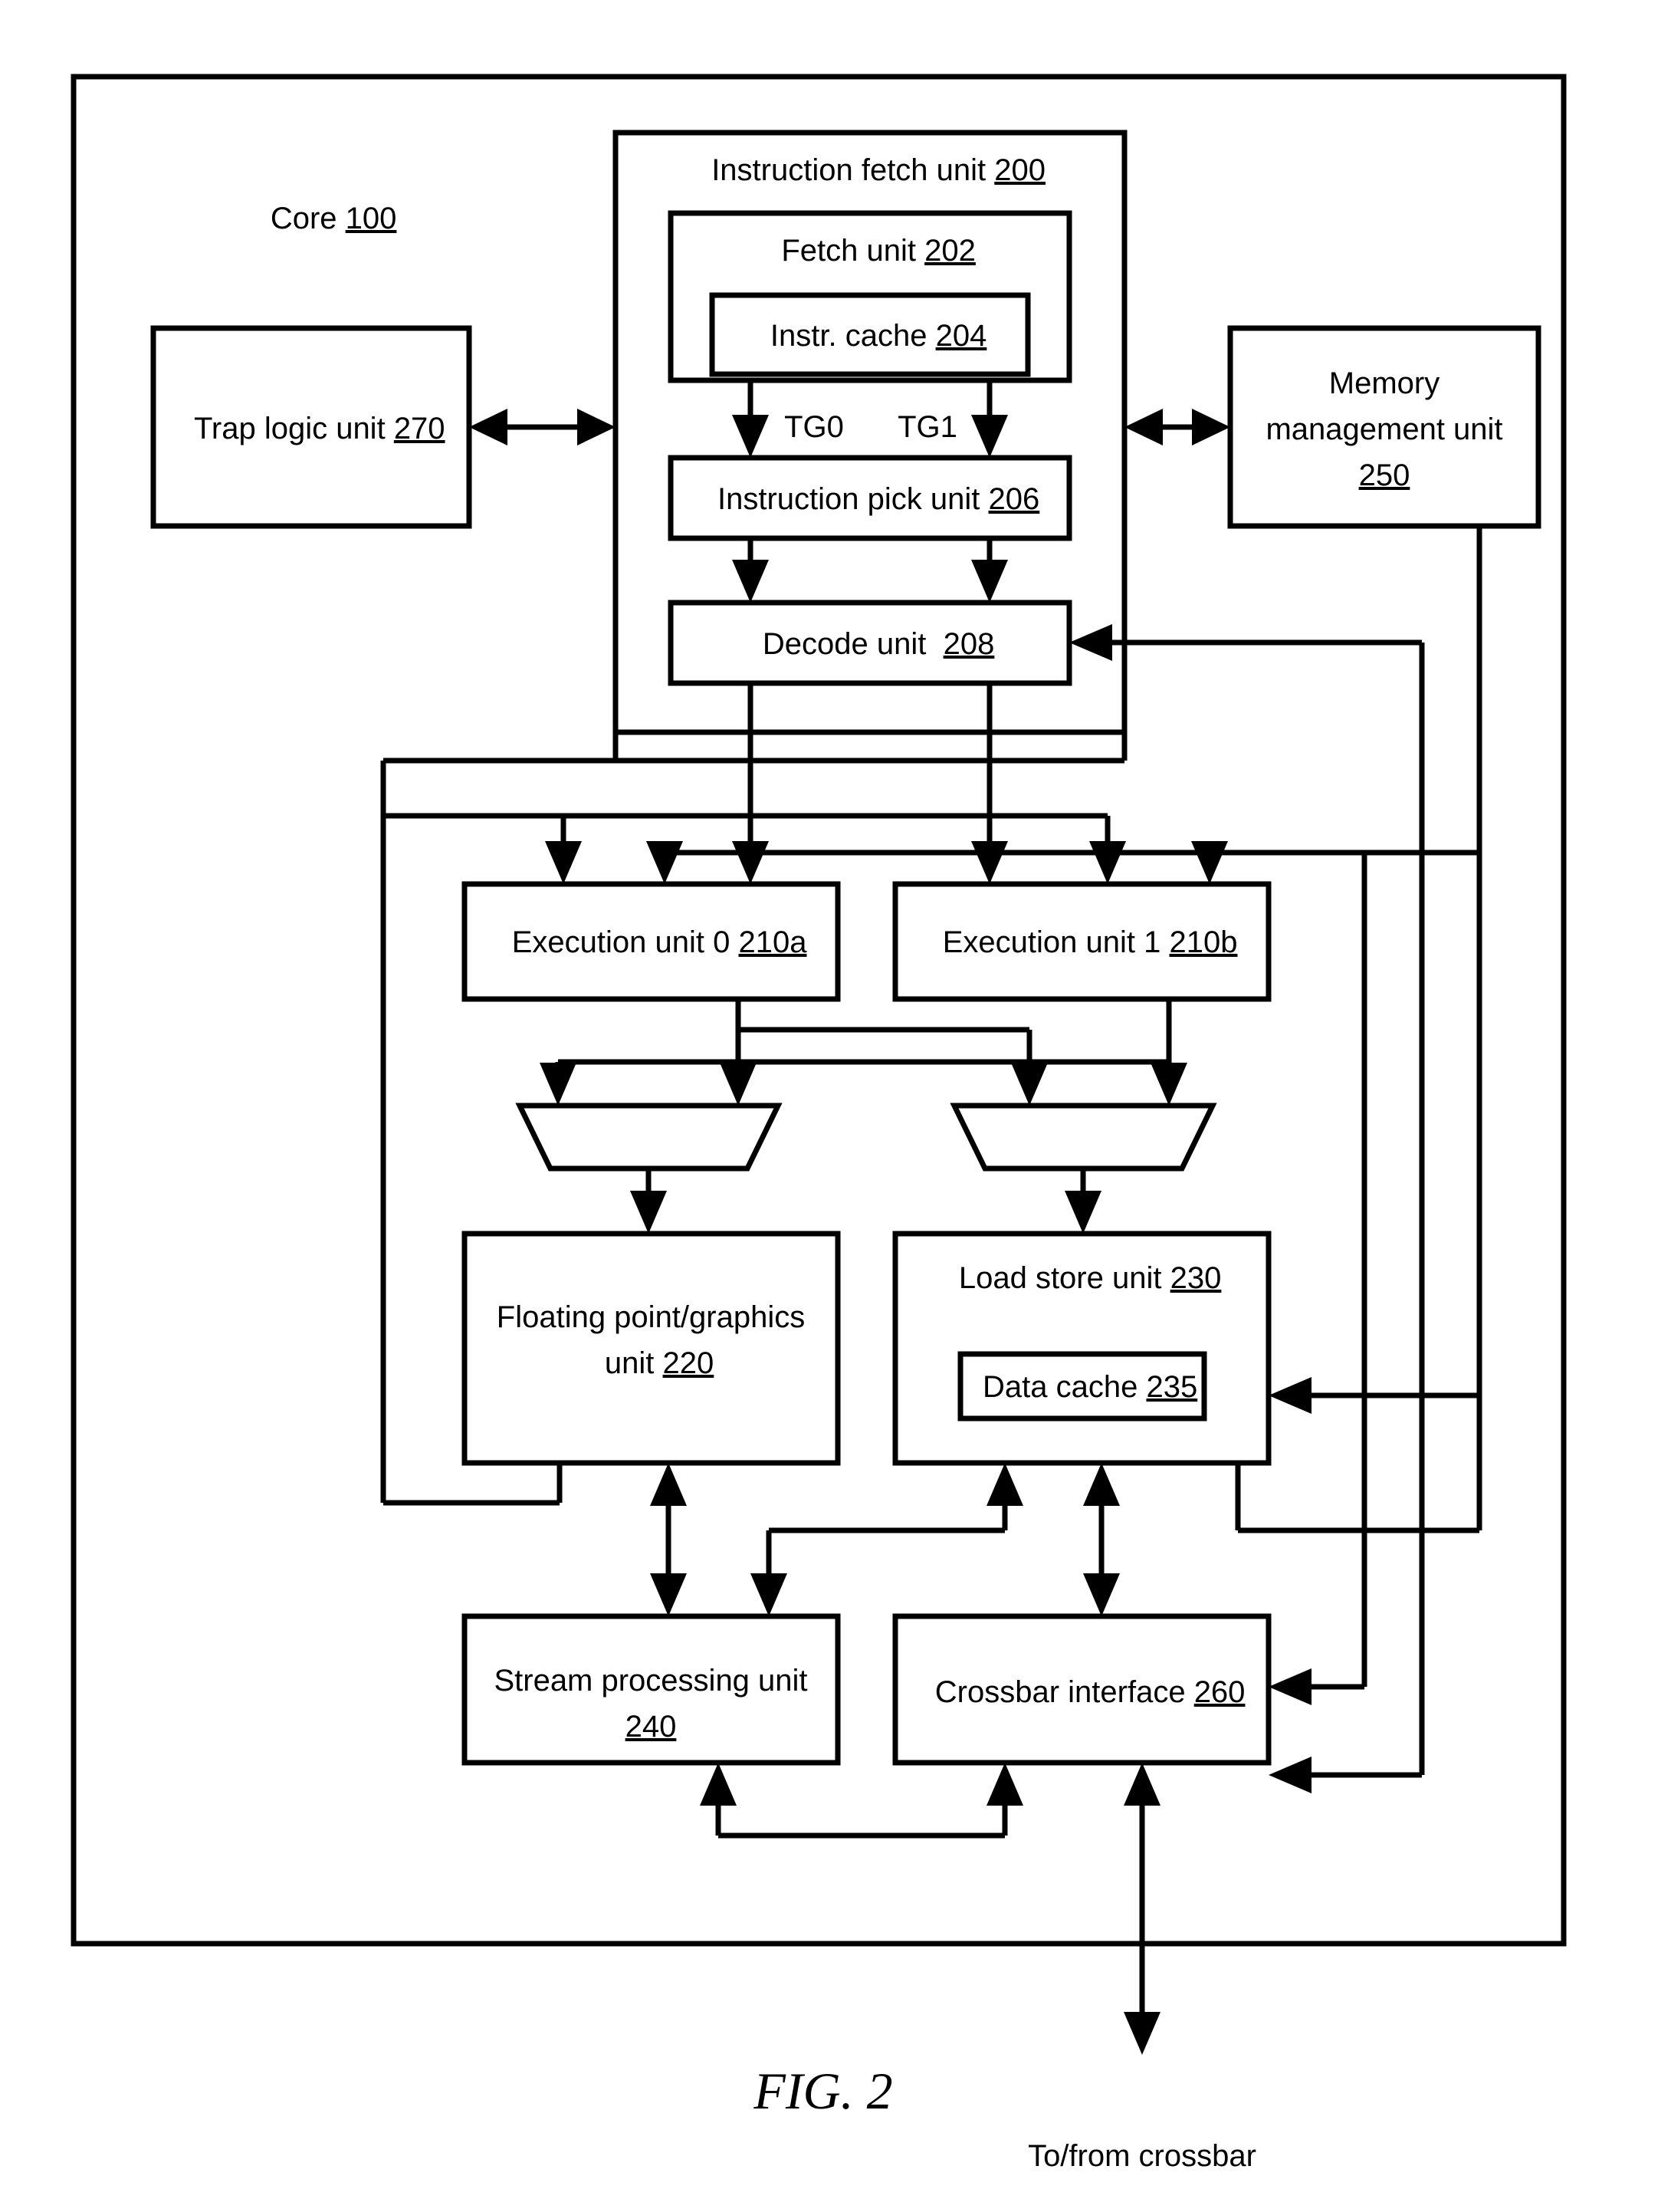 The image size is (1671, 2212). Describe the element at coordinates (1083, 1137) in the screenshot. I see `mux-right` at that location.